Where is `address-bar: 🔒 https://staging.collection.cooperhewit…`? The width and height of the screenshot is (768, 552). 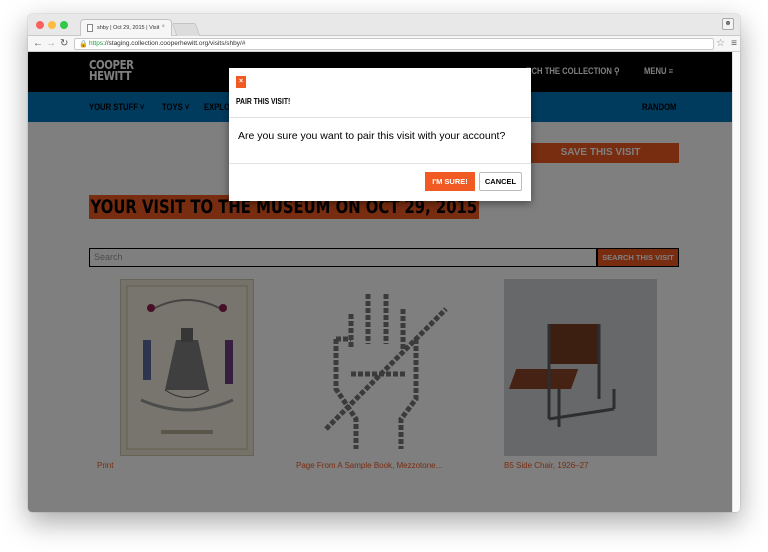 address-bar: 🔒 https://staging.collection.cooperhewit… is located at coordinates (394, 44).